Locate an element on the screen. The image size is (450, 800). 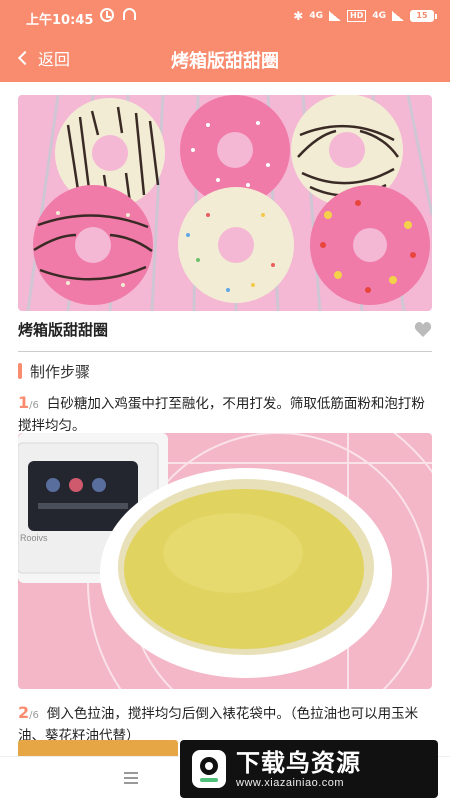
step-text: 倒入色拉油，搅拌均匀后倒入裱花袋中。（色拉油也可以用玉米油、葵花籽油代替） is located at coordinates (218, 725).